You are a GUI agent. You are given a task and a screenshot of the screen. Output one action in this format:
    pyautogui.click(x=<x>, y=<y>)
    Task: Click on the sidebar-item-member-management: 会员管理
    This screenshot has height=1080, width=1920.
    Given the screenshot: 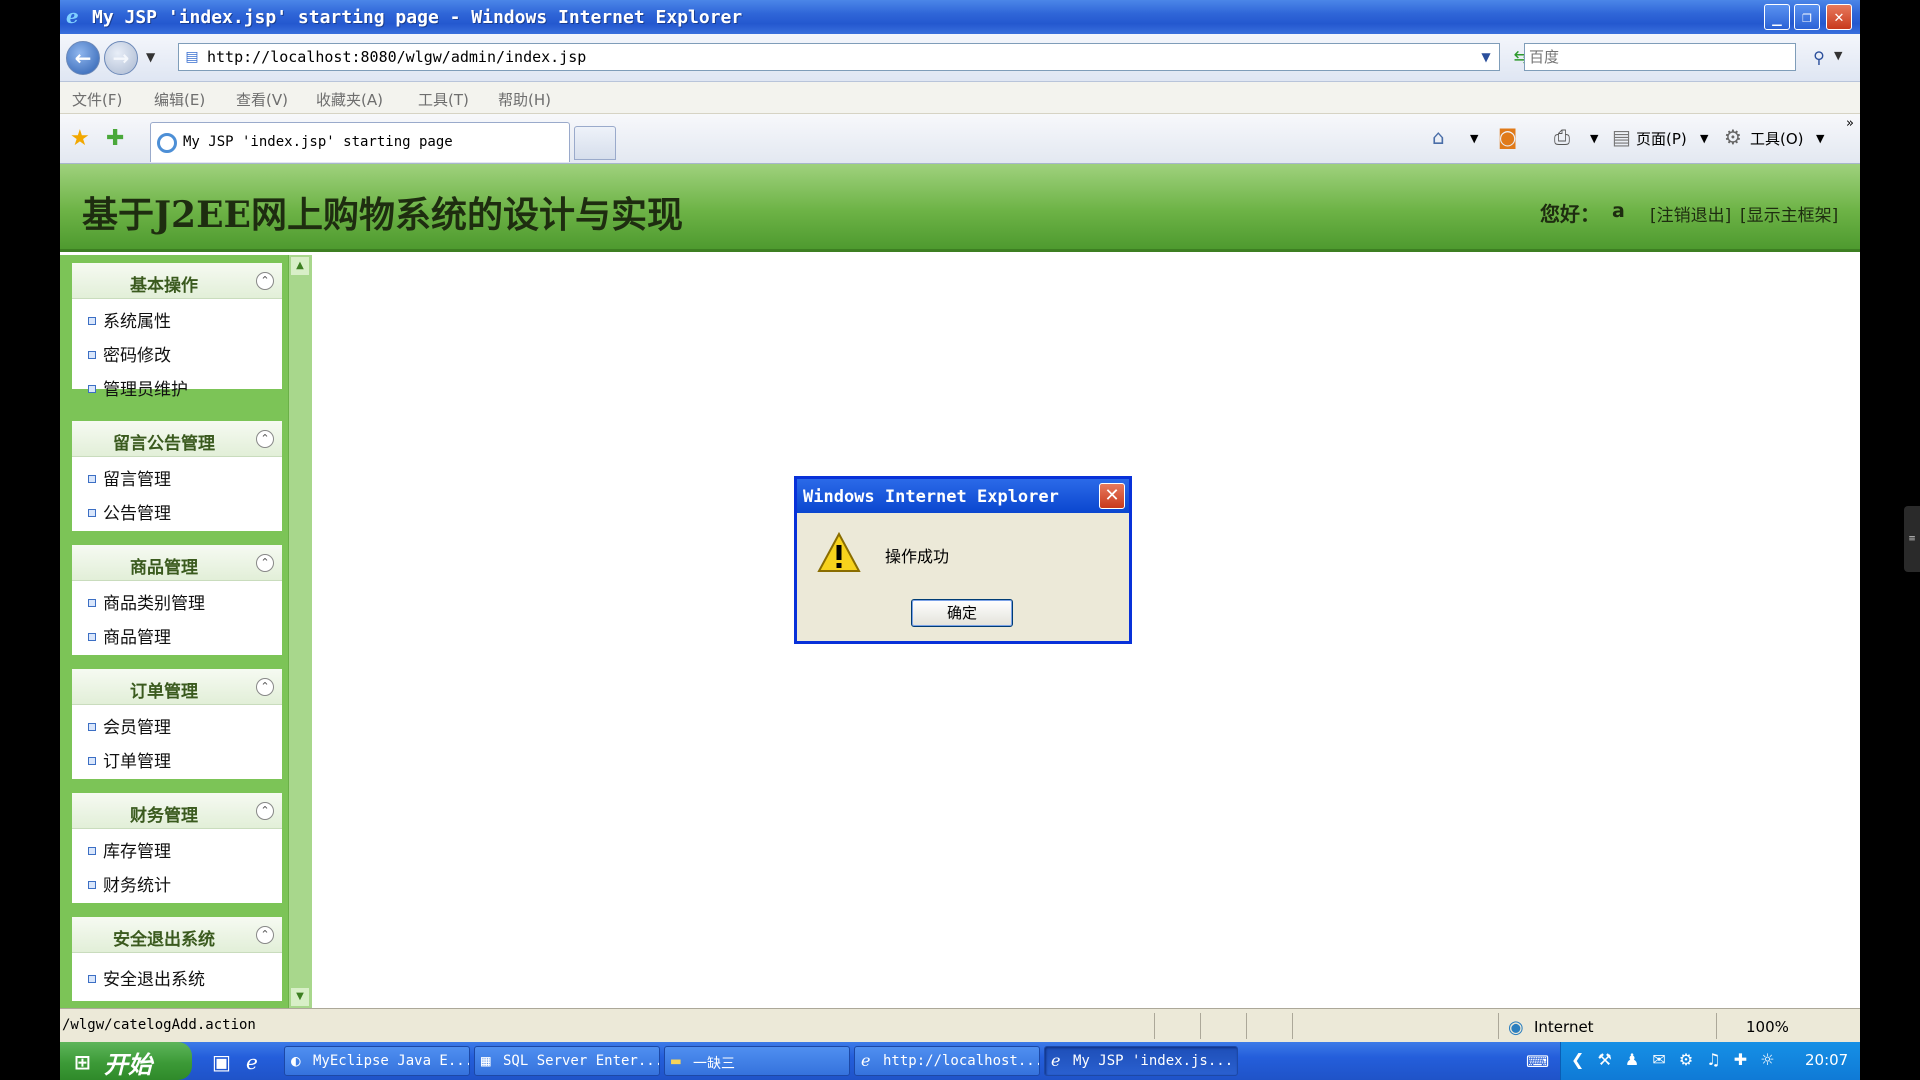 What is the action you would take?
    pyautogui.click(x=129, y=725)
    